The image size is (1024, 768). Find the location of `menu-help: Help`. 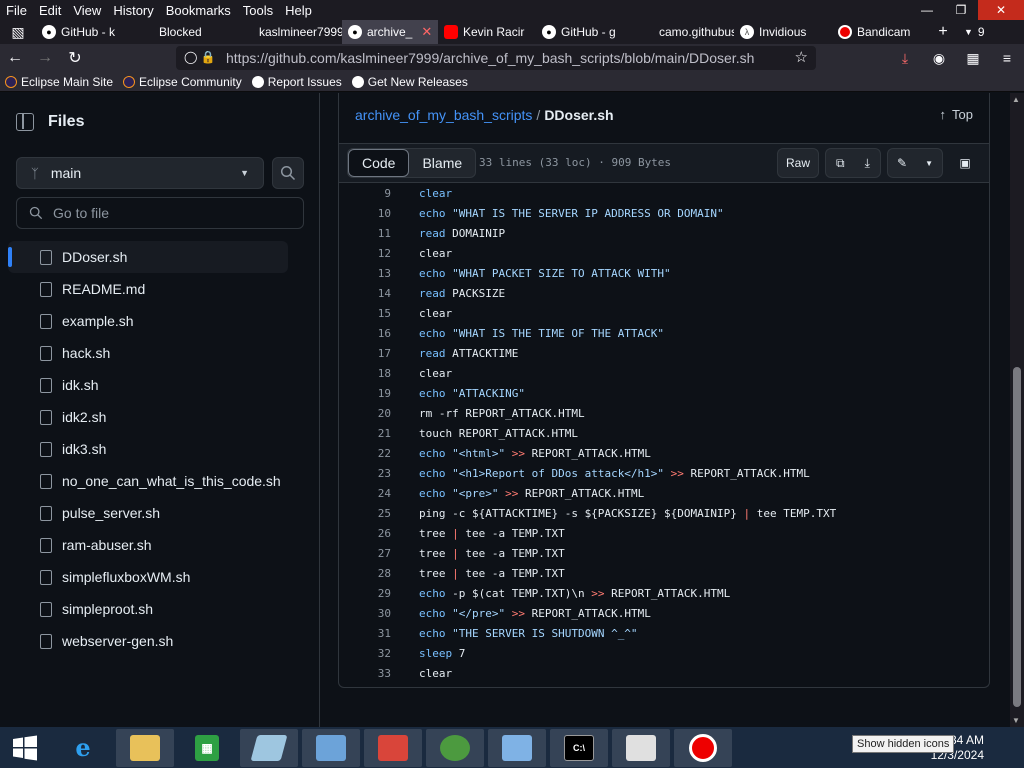

menu-help: Help is located at coordinates (298, 10).